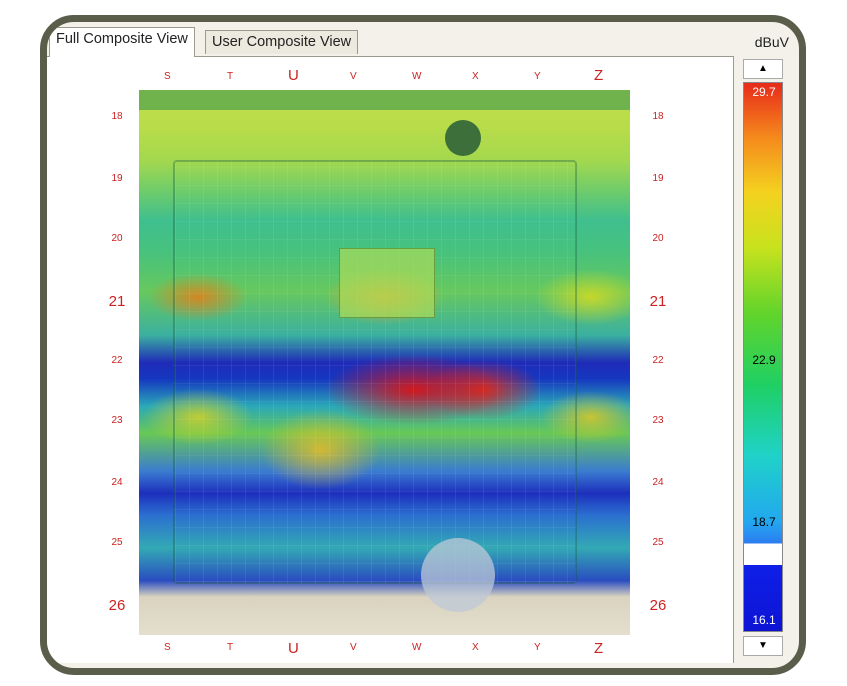 This screenshot has width=847, height=686. What do you see at coordinates (417, 647) in the screenshot?
I see `x-label-bottom: W` at bounding box center [417, 647].